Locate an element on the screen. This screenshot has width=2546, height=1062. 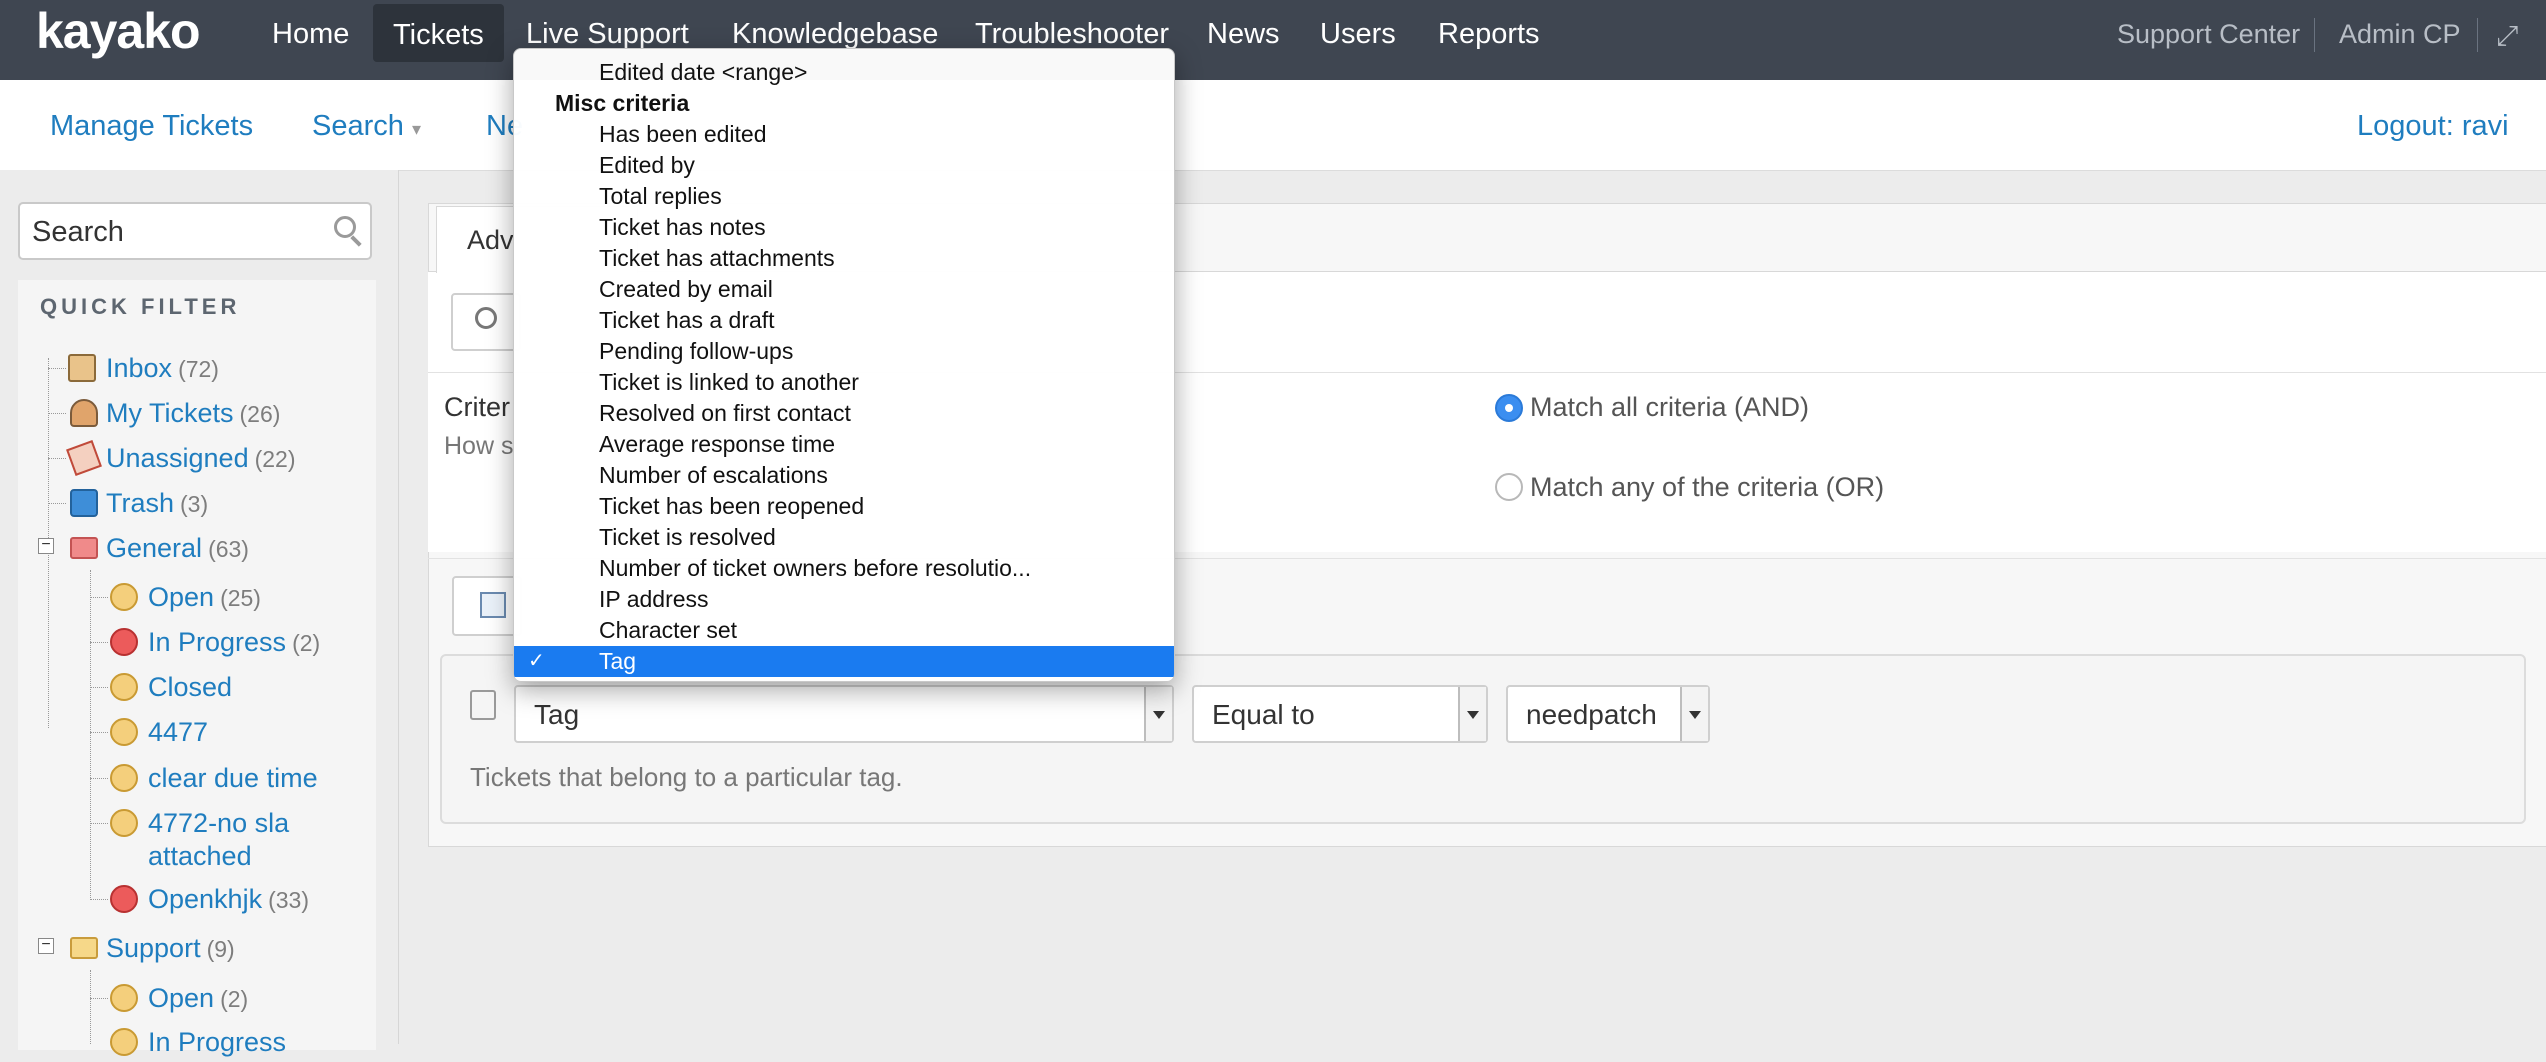
sidebar-item-label: Openkhjk is located at coordinates (205, 899).